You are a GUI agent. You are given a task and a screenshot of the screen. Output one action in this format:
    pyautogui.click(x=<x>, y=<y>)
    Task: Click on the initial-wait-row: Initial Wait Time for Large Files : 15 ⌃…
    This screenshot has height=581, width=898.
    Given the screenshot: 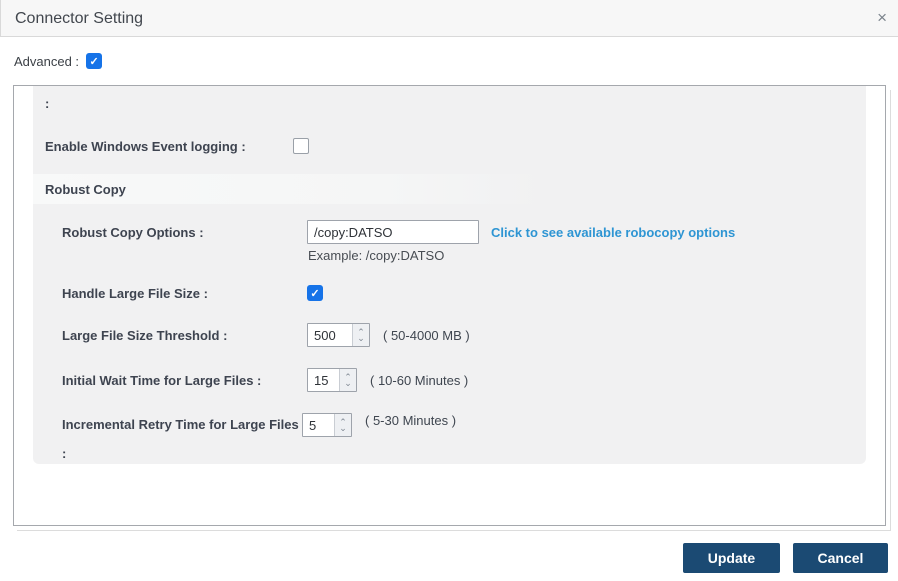 What is the action you would take?
    pyautogui.click(x=455, y=380)
    